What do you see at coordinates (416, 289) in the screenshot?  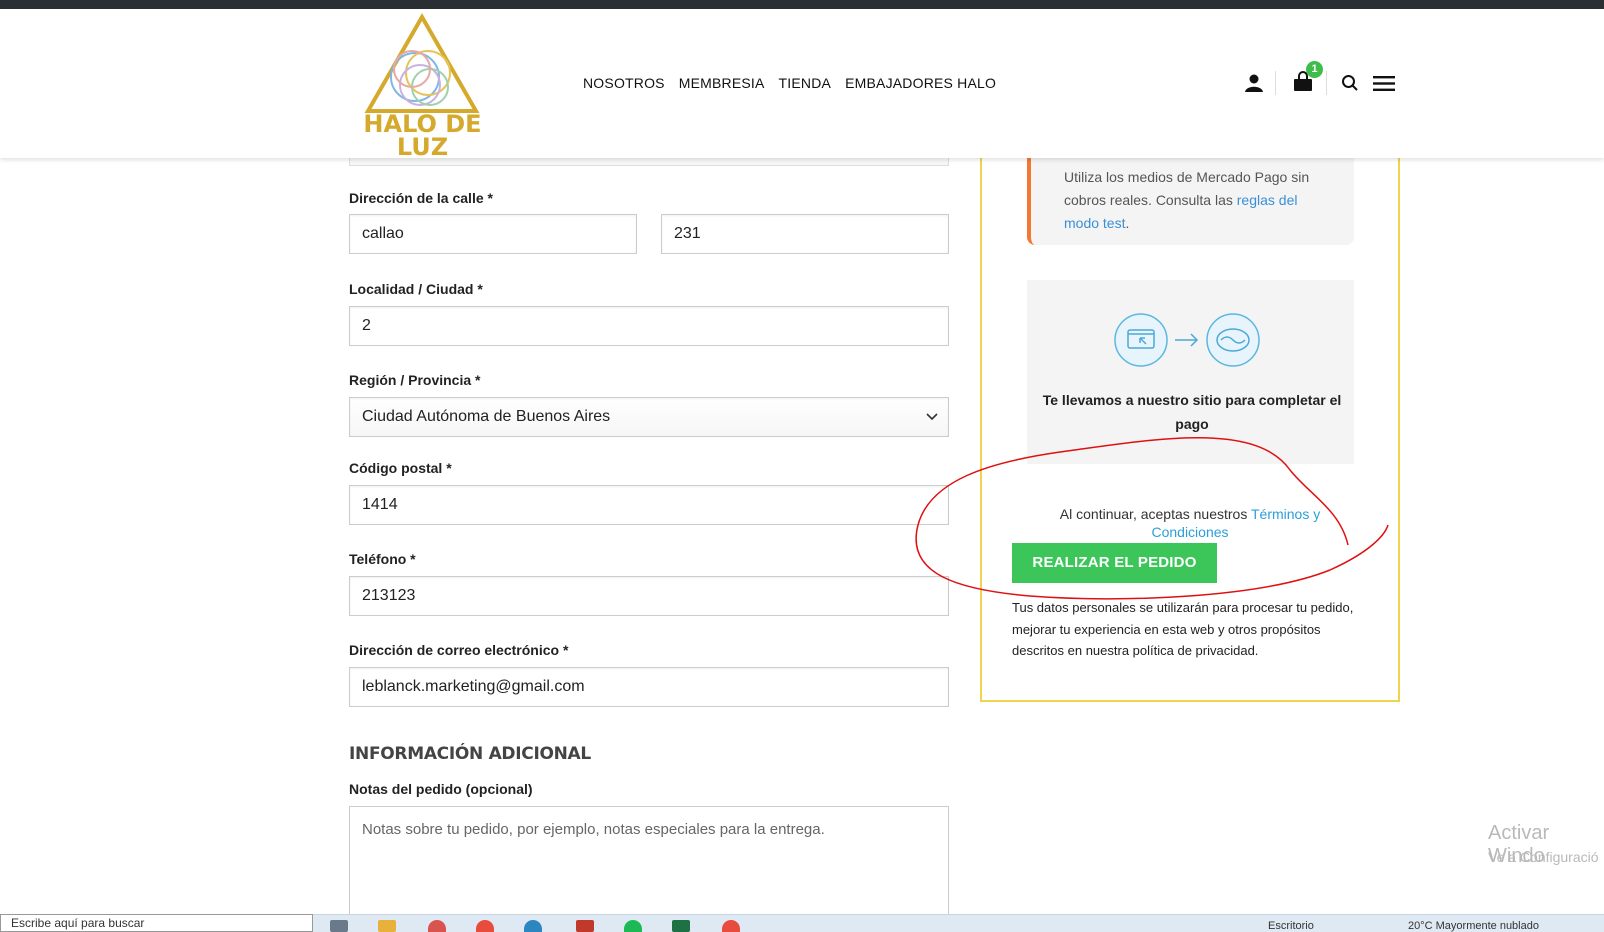 I see `city-label: Localidad / Ciudad *` at bounding box center [416, 289].